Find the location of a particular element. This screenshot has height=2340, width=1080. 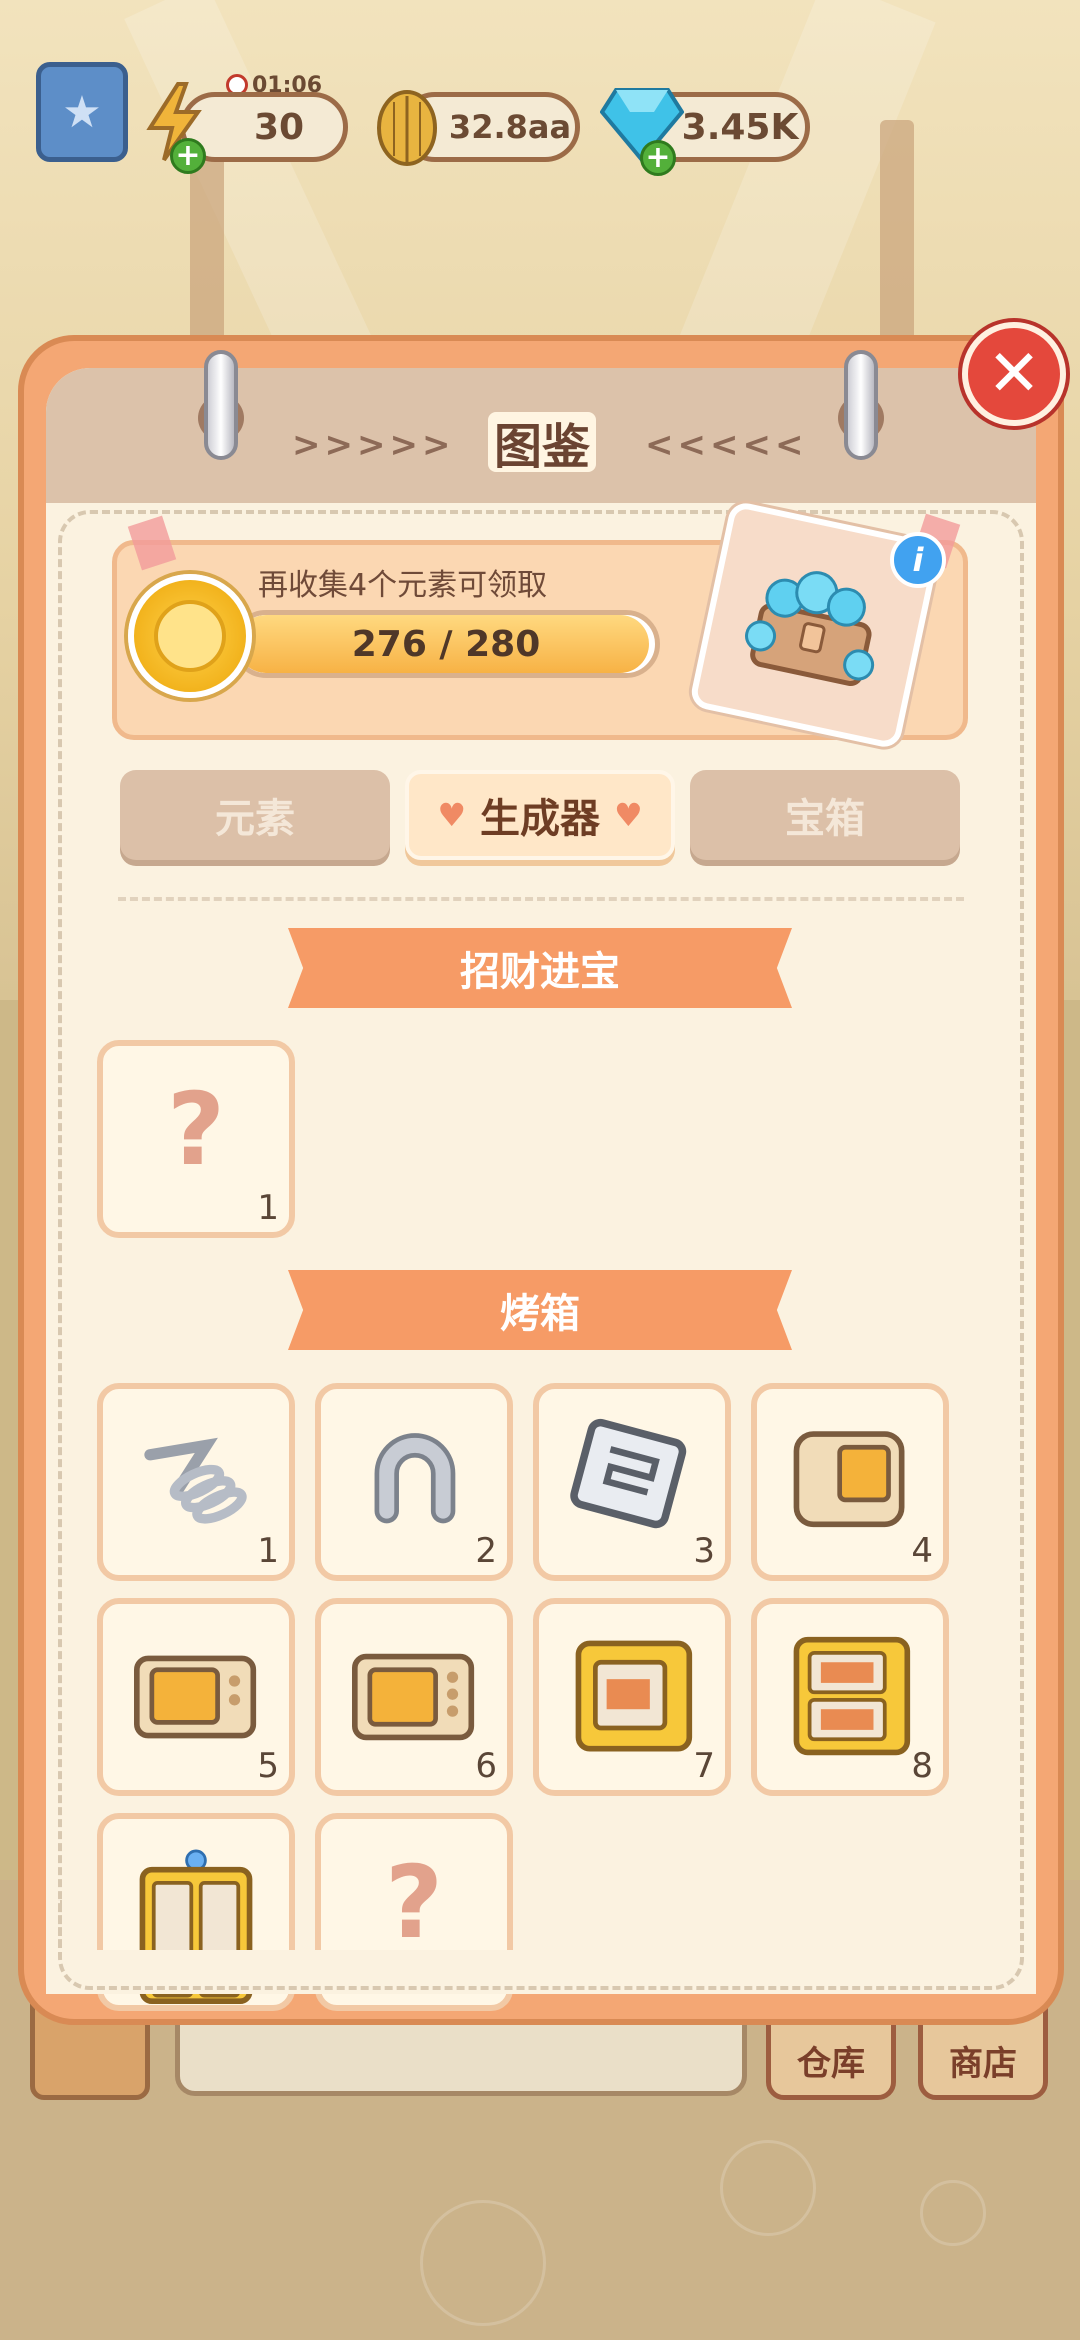

generator-slot: 2 is located at coordinates (414, 1482).